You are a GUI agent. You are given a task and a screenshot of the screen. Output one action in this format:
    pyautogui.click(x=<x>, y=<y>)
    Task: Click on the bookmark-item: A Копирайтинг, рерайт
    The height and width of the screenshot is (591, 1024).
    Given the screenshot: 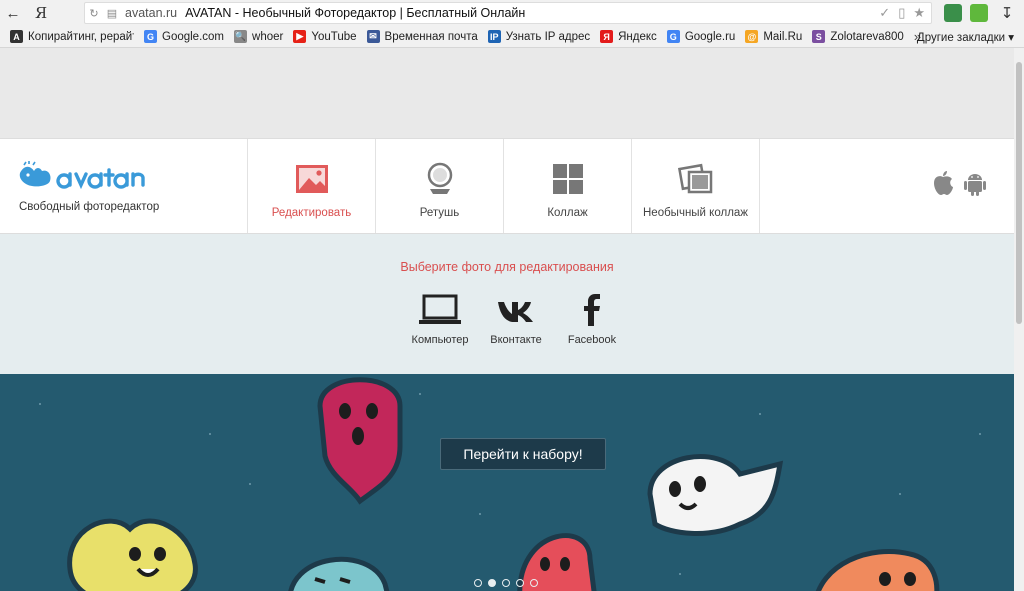 What is the action you would take?
    pyautogui.click(x=72, y=36)
    